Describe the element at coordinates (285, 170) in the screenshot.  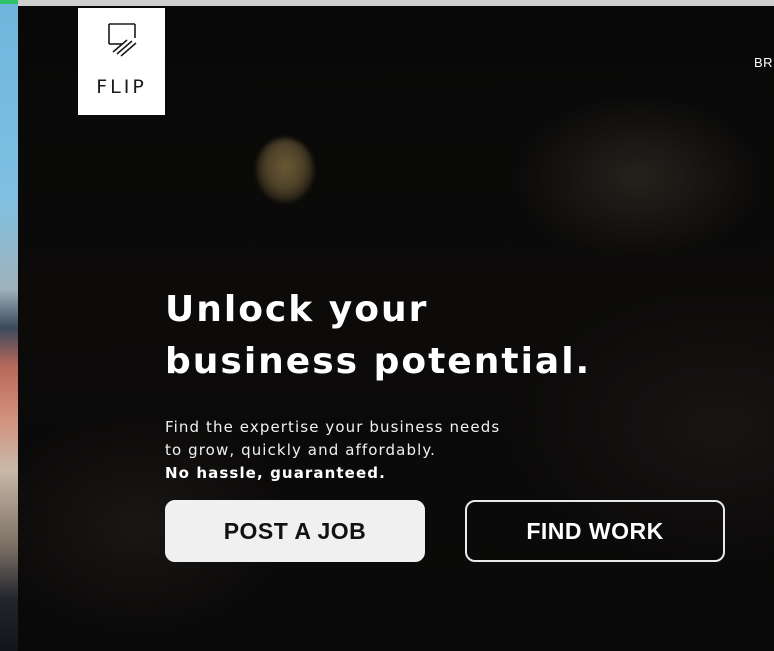
I see `background-light-bokeh` at that location.